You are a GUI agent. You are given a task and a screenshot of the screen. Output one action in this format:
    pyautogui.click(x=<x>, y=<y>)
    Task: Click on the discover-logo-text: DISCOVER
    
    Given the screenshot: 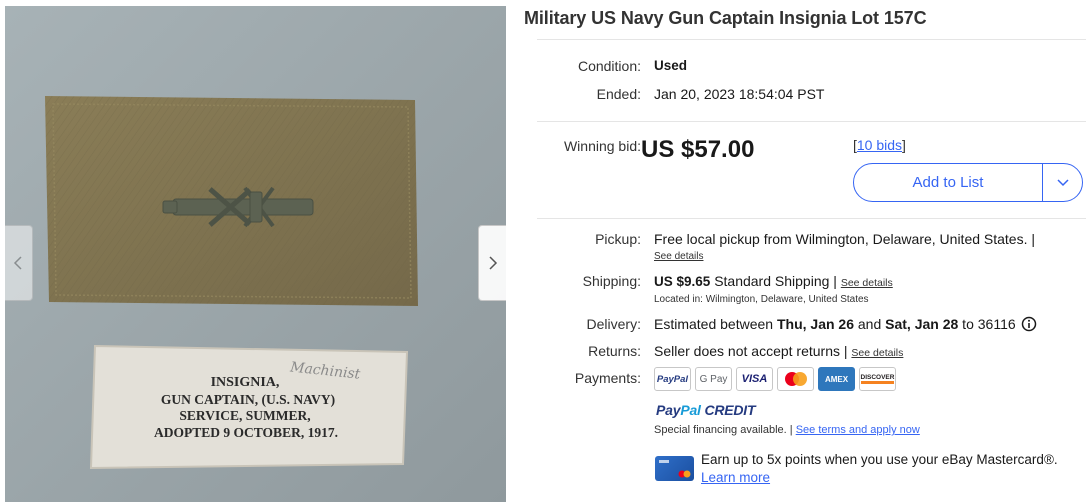 What is the action you would take?
    pyautogui.click(x=877, y=379)
    